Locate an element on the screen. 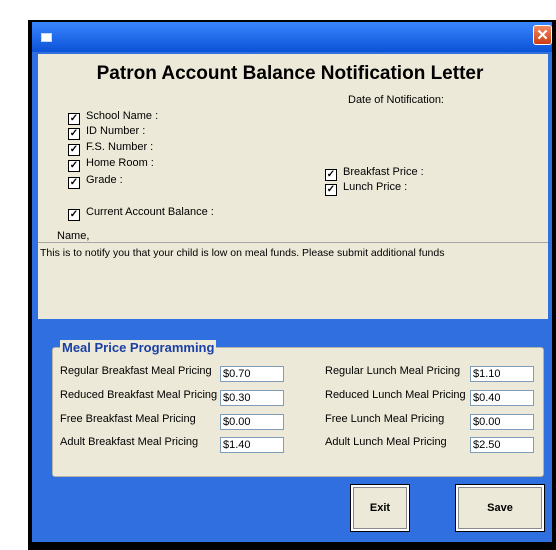 This screenshot has width=556, height=550. regular-lunch-label: Regular Lunch Meal Pricing is located at coordinates (393, 371).